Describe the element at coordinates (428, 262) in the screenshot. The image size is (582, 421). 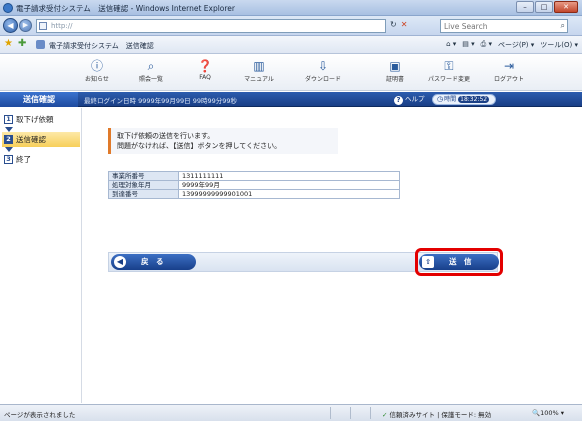
I see `send-icon: ⇧` at that location.